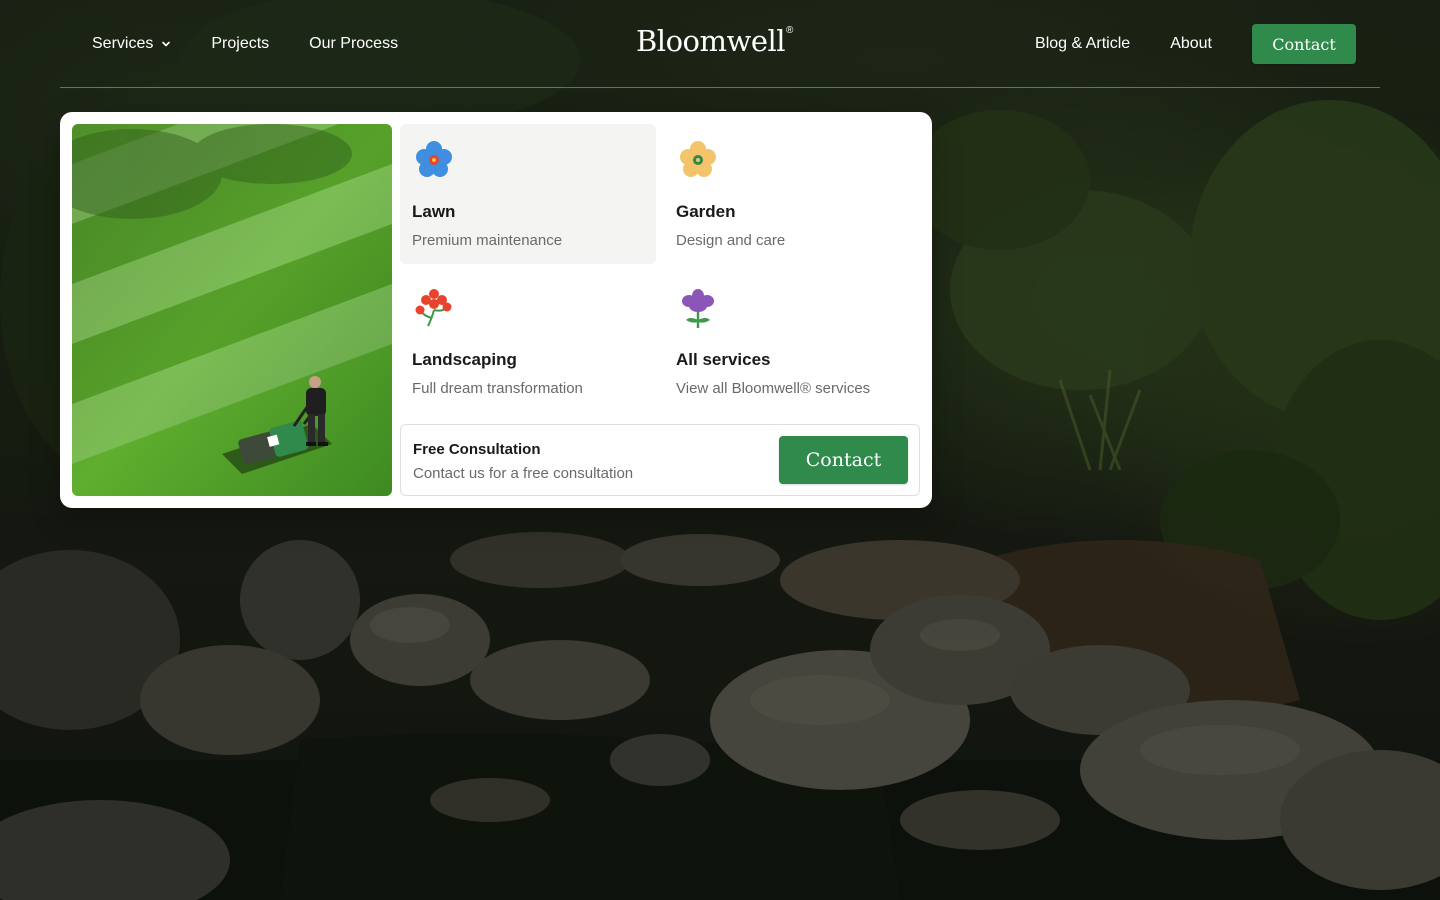 This screenshot has height=900, width=1440. I want to click on nav-our-process: Our Process, so click(353, 44).